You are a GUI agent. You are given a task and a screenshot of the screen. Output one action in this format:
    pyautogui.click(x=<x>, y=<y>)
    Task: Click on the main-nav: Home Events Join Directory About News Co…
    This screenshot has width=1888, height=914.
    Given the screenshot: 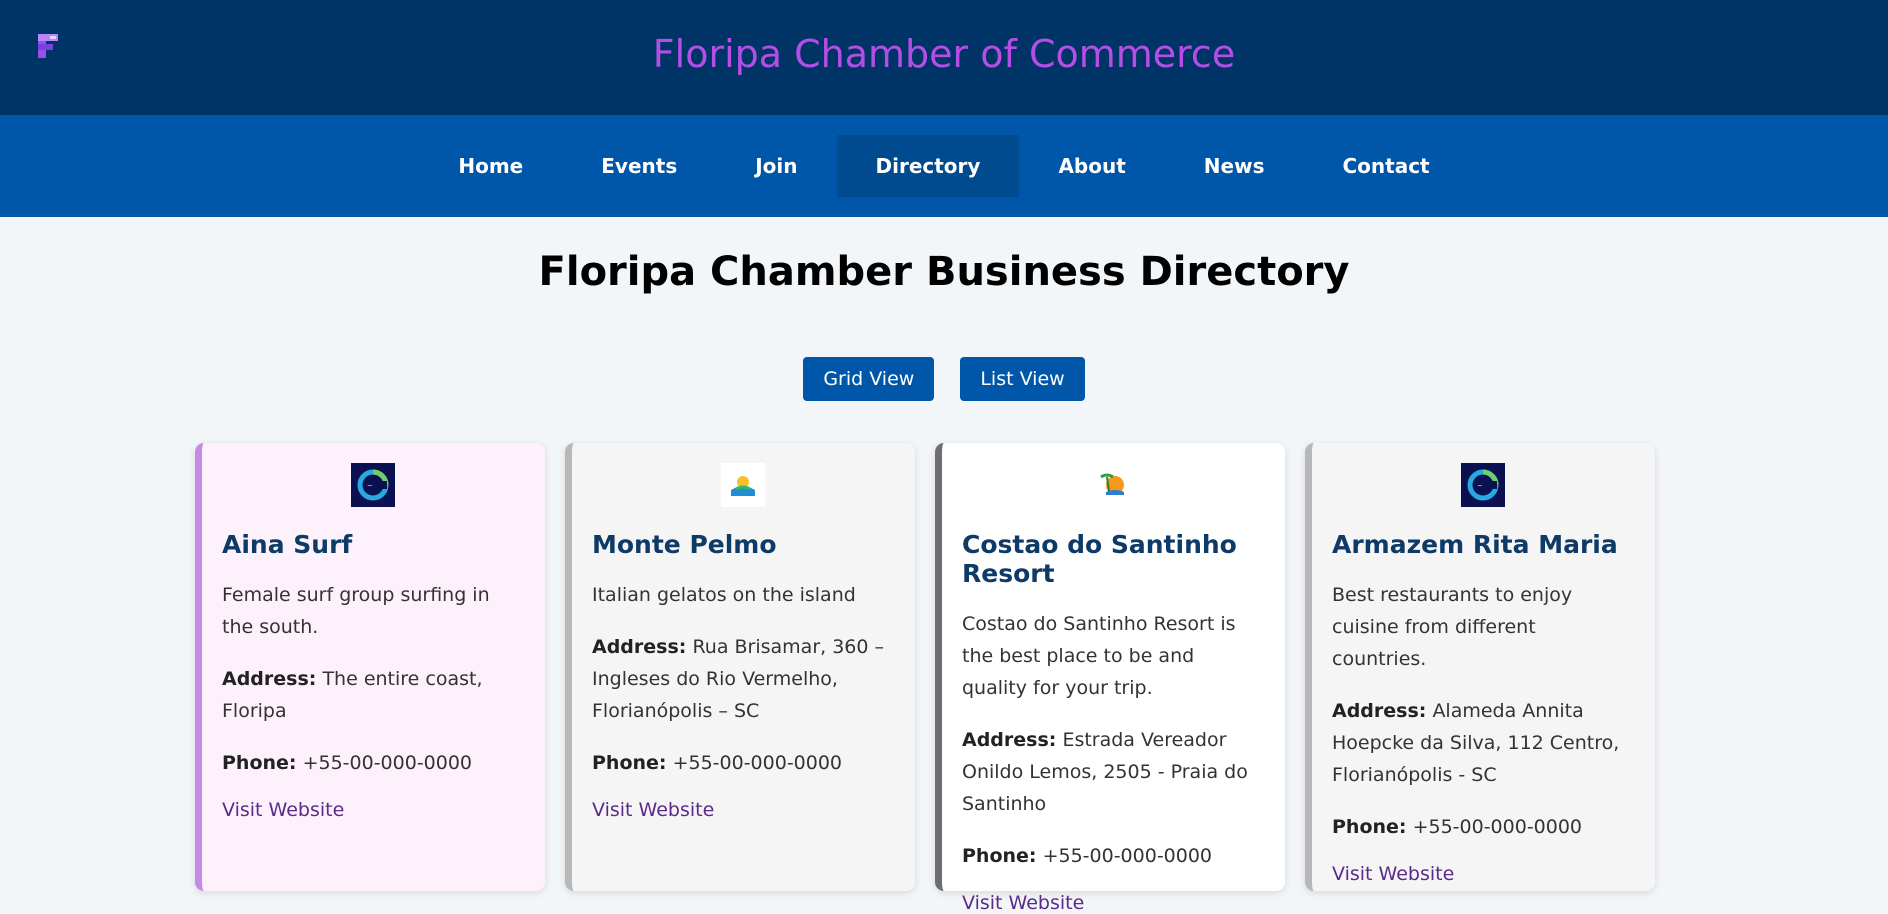 What is the action you would take?
    pyautogui.click(x=944, y=166)
    